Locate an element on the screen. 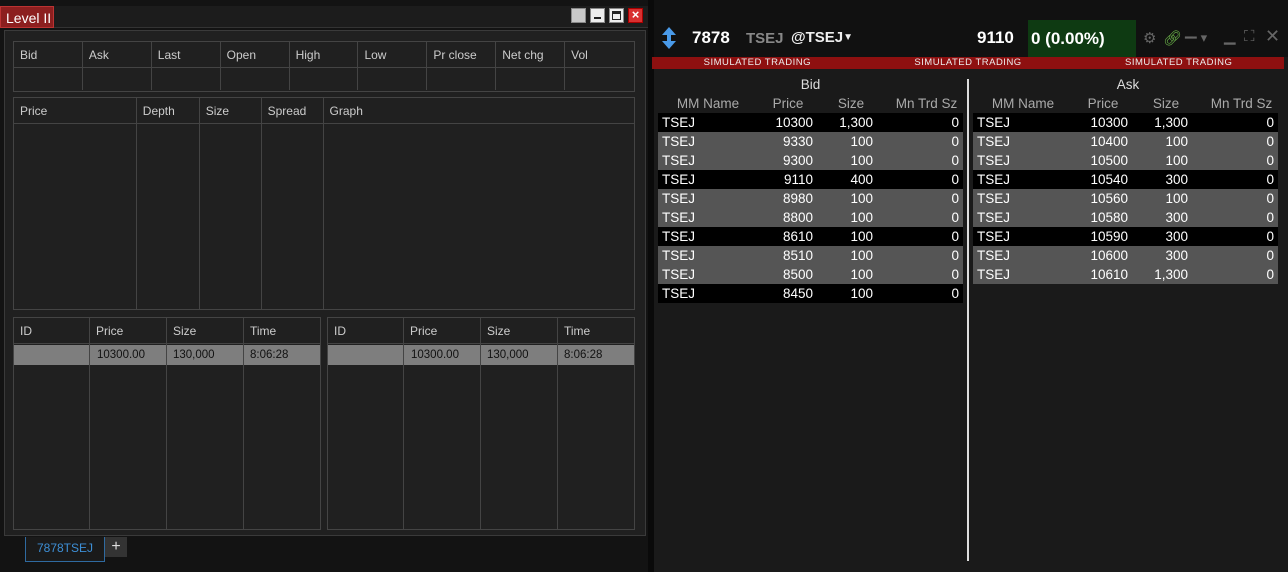 Image resolution: width=1288 pixels, height=572 pixels. column-header-low: Low is located at coordinates (393, 54).